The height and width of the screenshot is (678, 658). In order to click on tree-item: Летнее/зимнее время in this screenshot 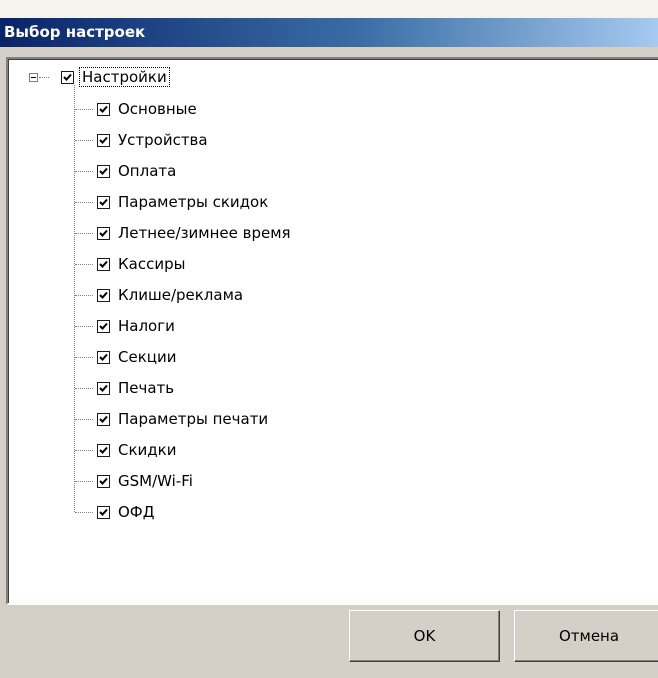, I will do `click(195, 233)`.